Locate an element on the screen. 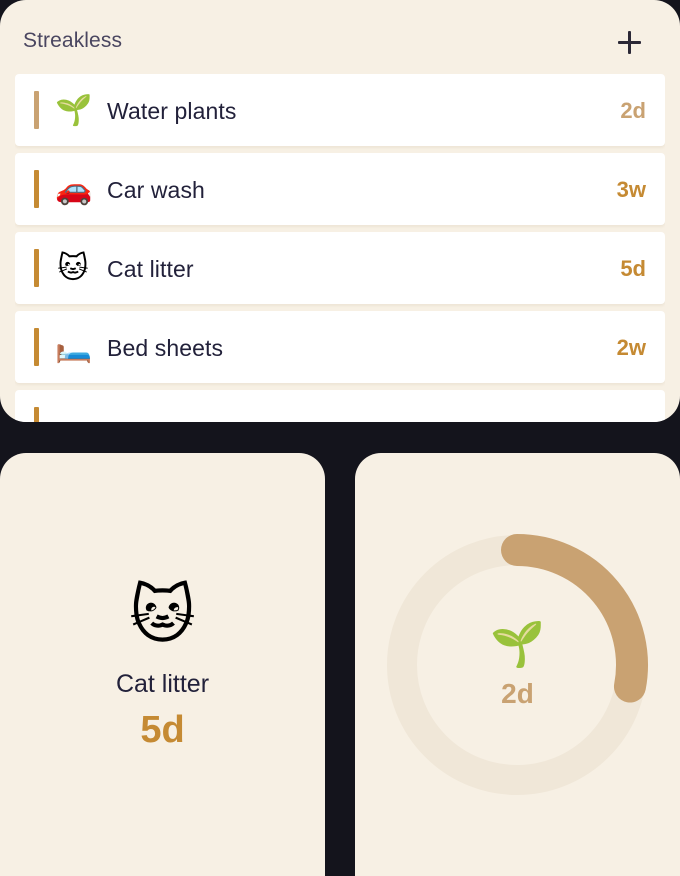 The height and width of the screenshot is (876, 680). task-age: 3w is located at coordinates (631, 189).